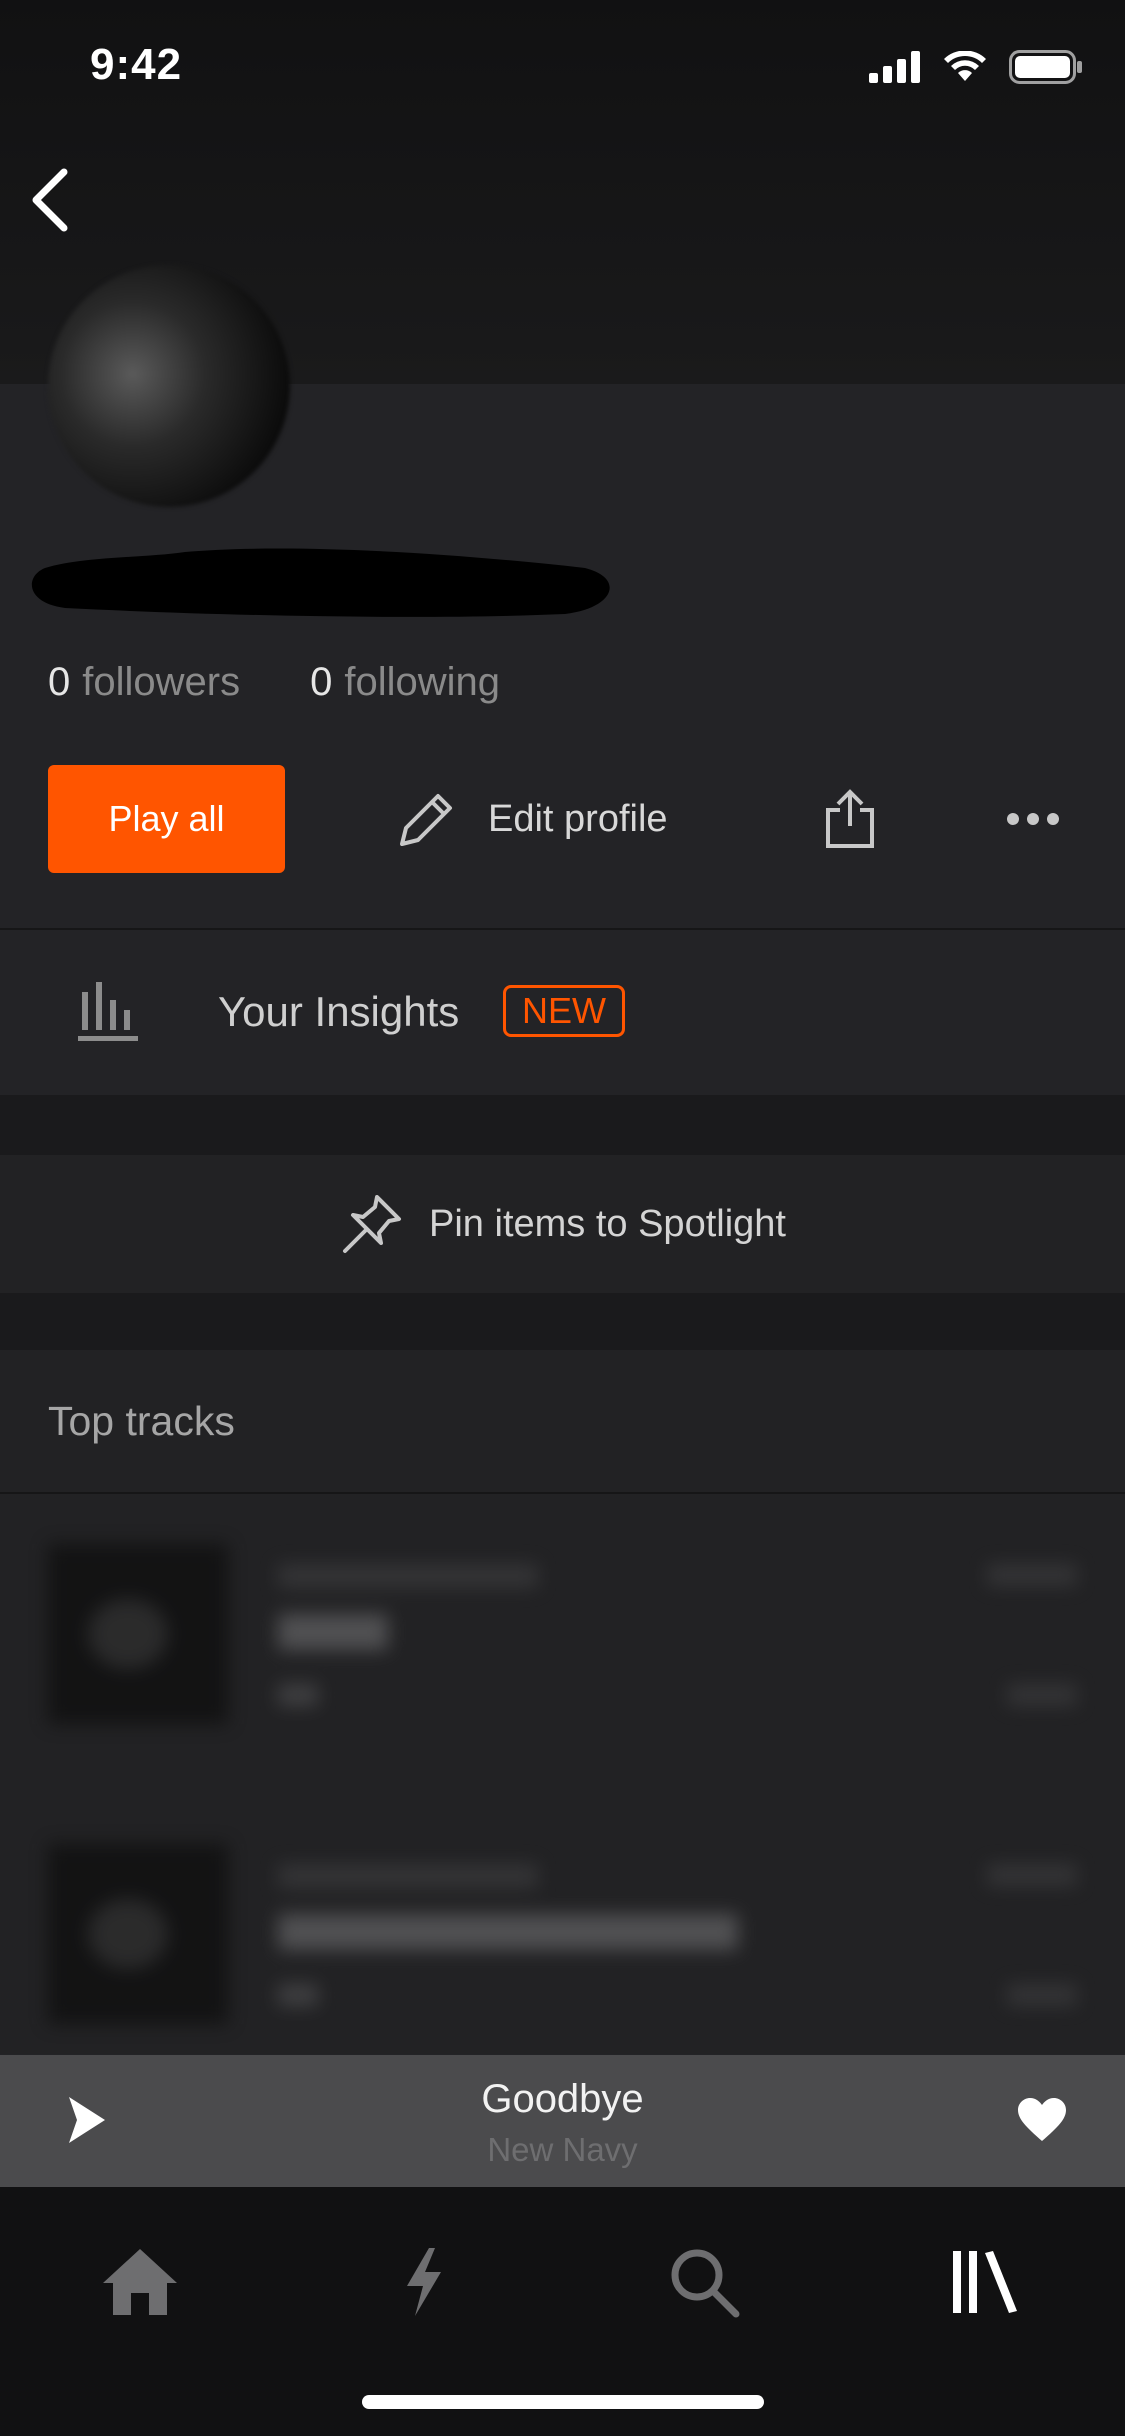 This screenshot has height=2436, width=1125. What do you see at coordinates (108, 1011) in the screenshot?
I see `bar-chart-icon` at bounding box center [108, 1011].